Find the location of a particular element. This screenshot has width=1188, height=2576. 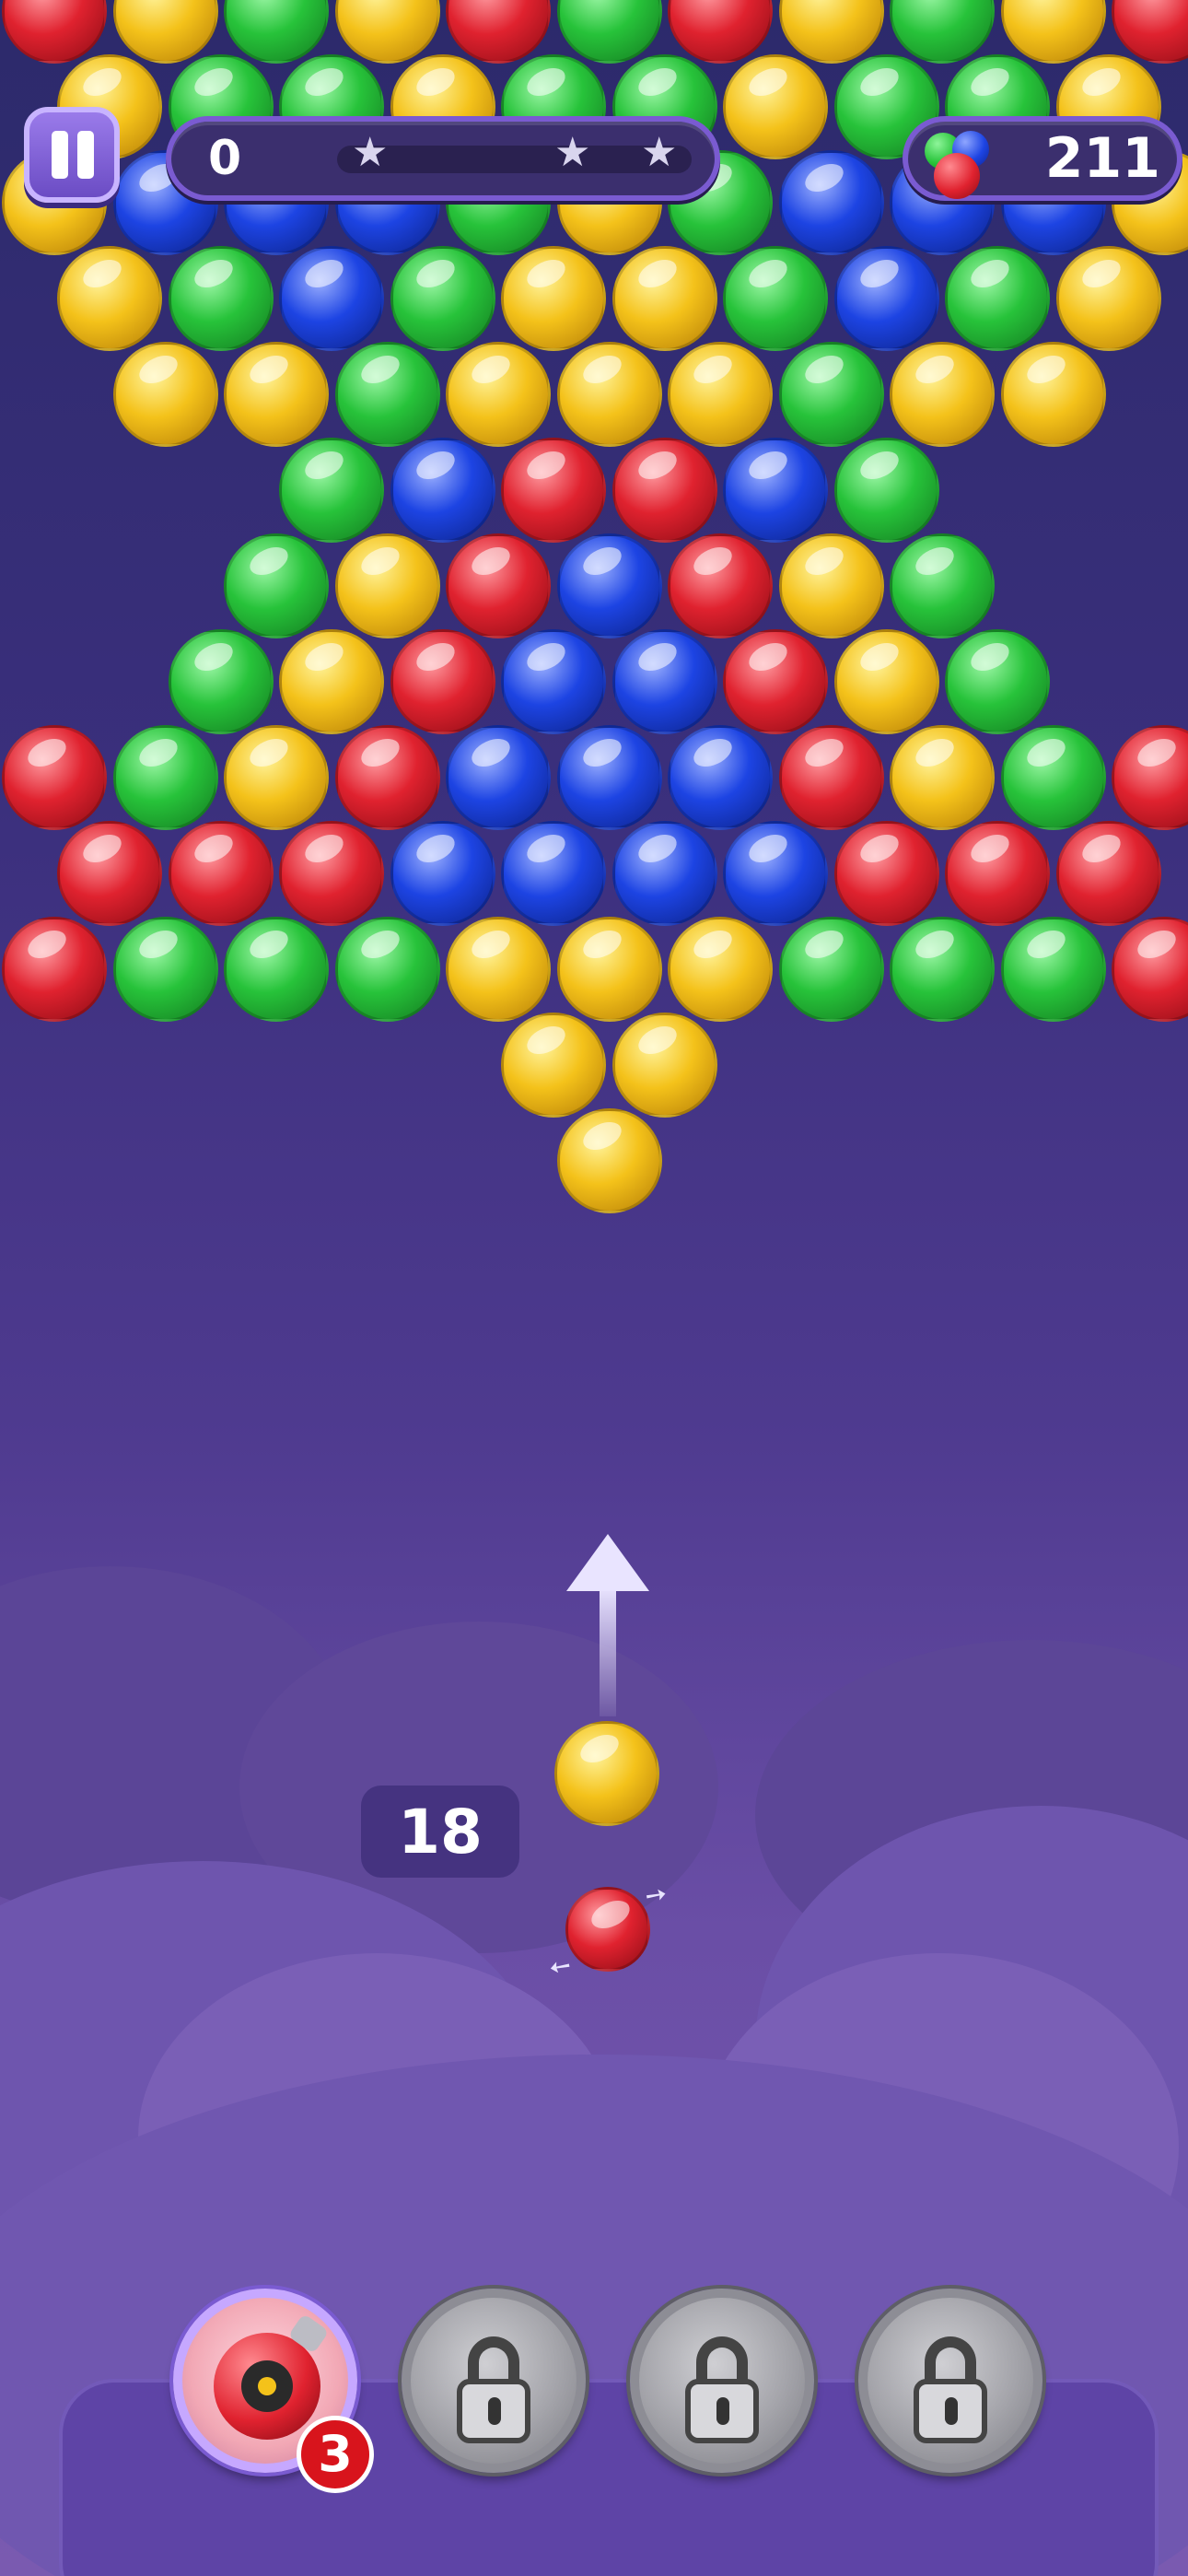

star-icon-3: ★ is located at coordinates (659, 152).